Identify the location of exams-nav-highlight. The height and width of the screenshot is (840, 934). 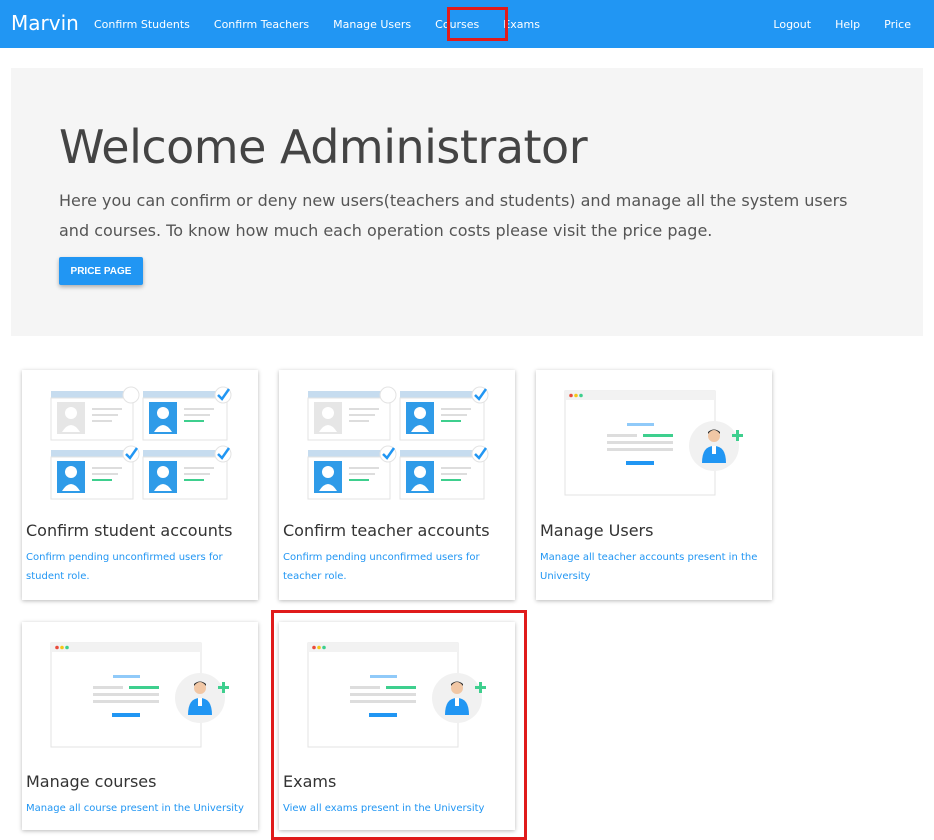
(477, 24).